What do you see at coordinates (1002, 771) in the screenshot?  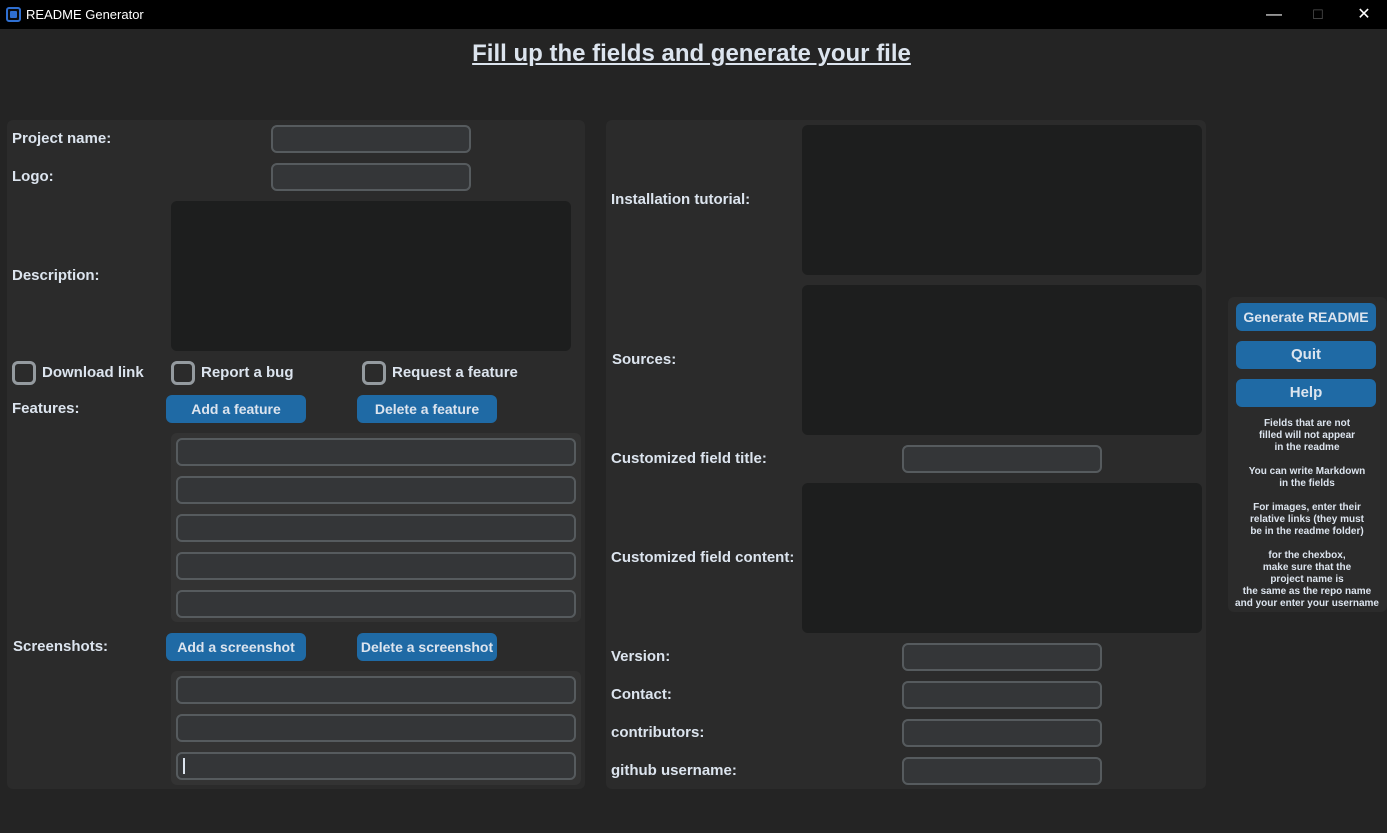 I see `github-username-input` at bounding box center [1002, 771].